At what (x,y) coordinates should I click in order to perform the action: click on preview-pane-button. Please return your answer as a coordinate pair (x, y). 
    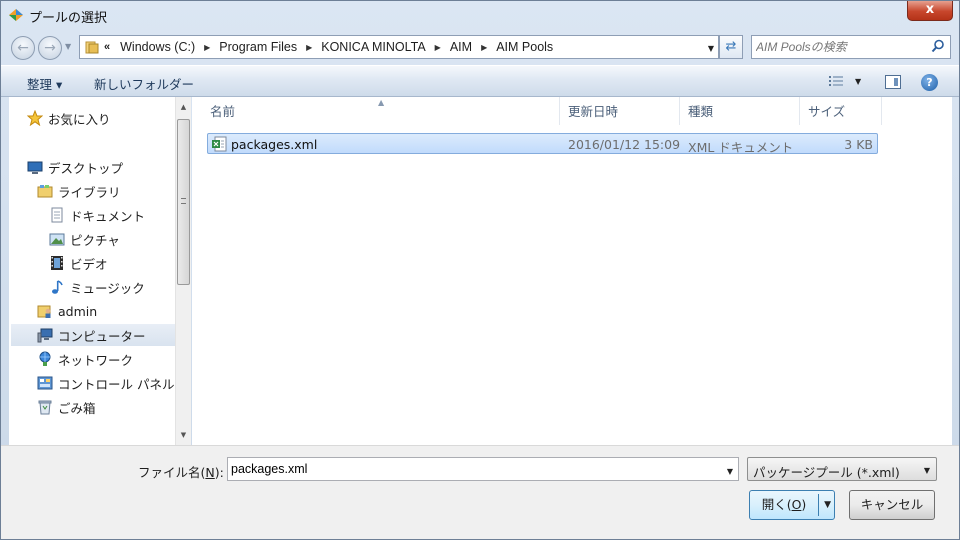
    Looking at the image, I should click on (893, 82).